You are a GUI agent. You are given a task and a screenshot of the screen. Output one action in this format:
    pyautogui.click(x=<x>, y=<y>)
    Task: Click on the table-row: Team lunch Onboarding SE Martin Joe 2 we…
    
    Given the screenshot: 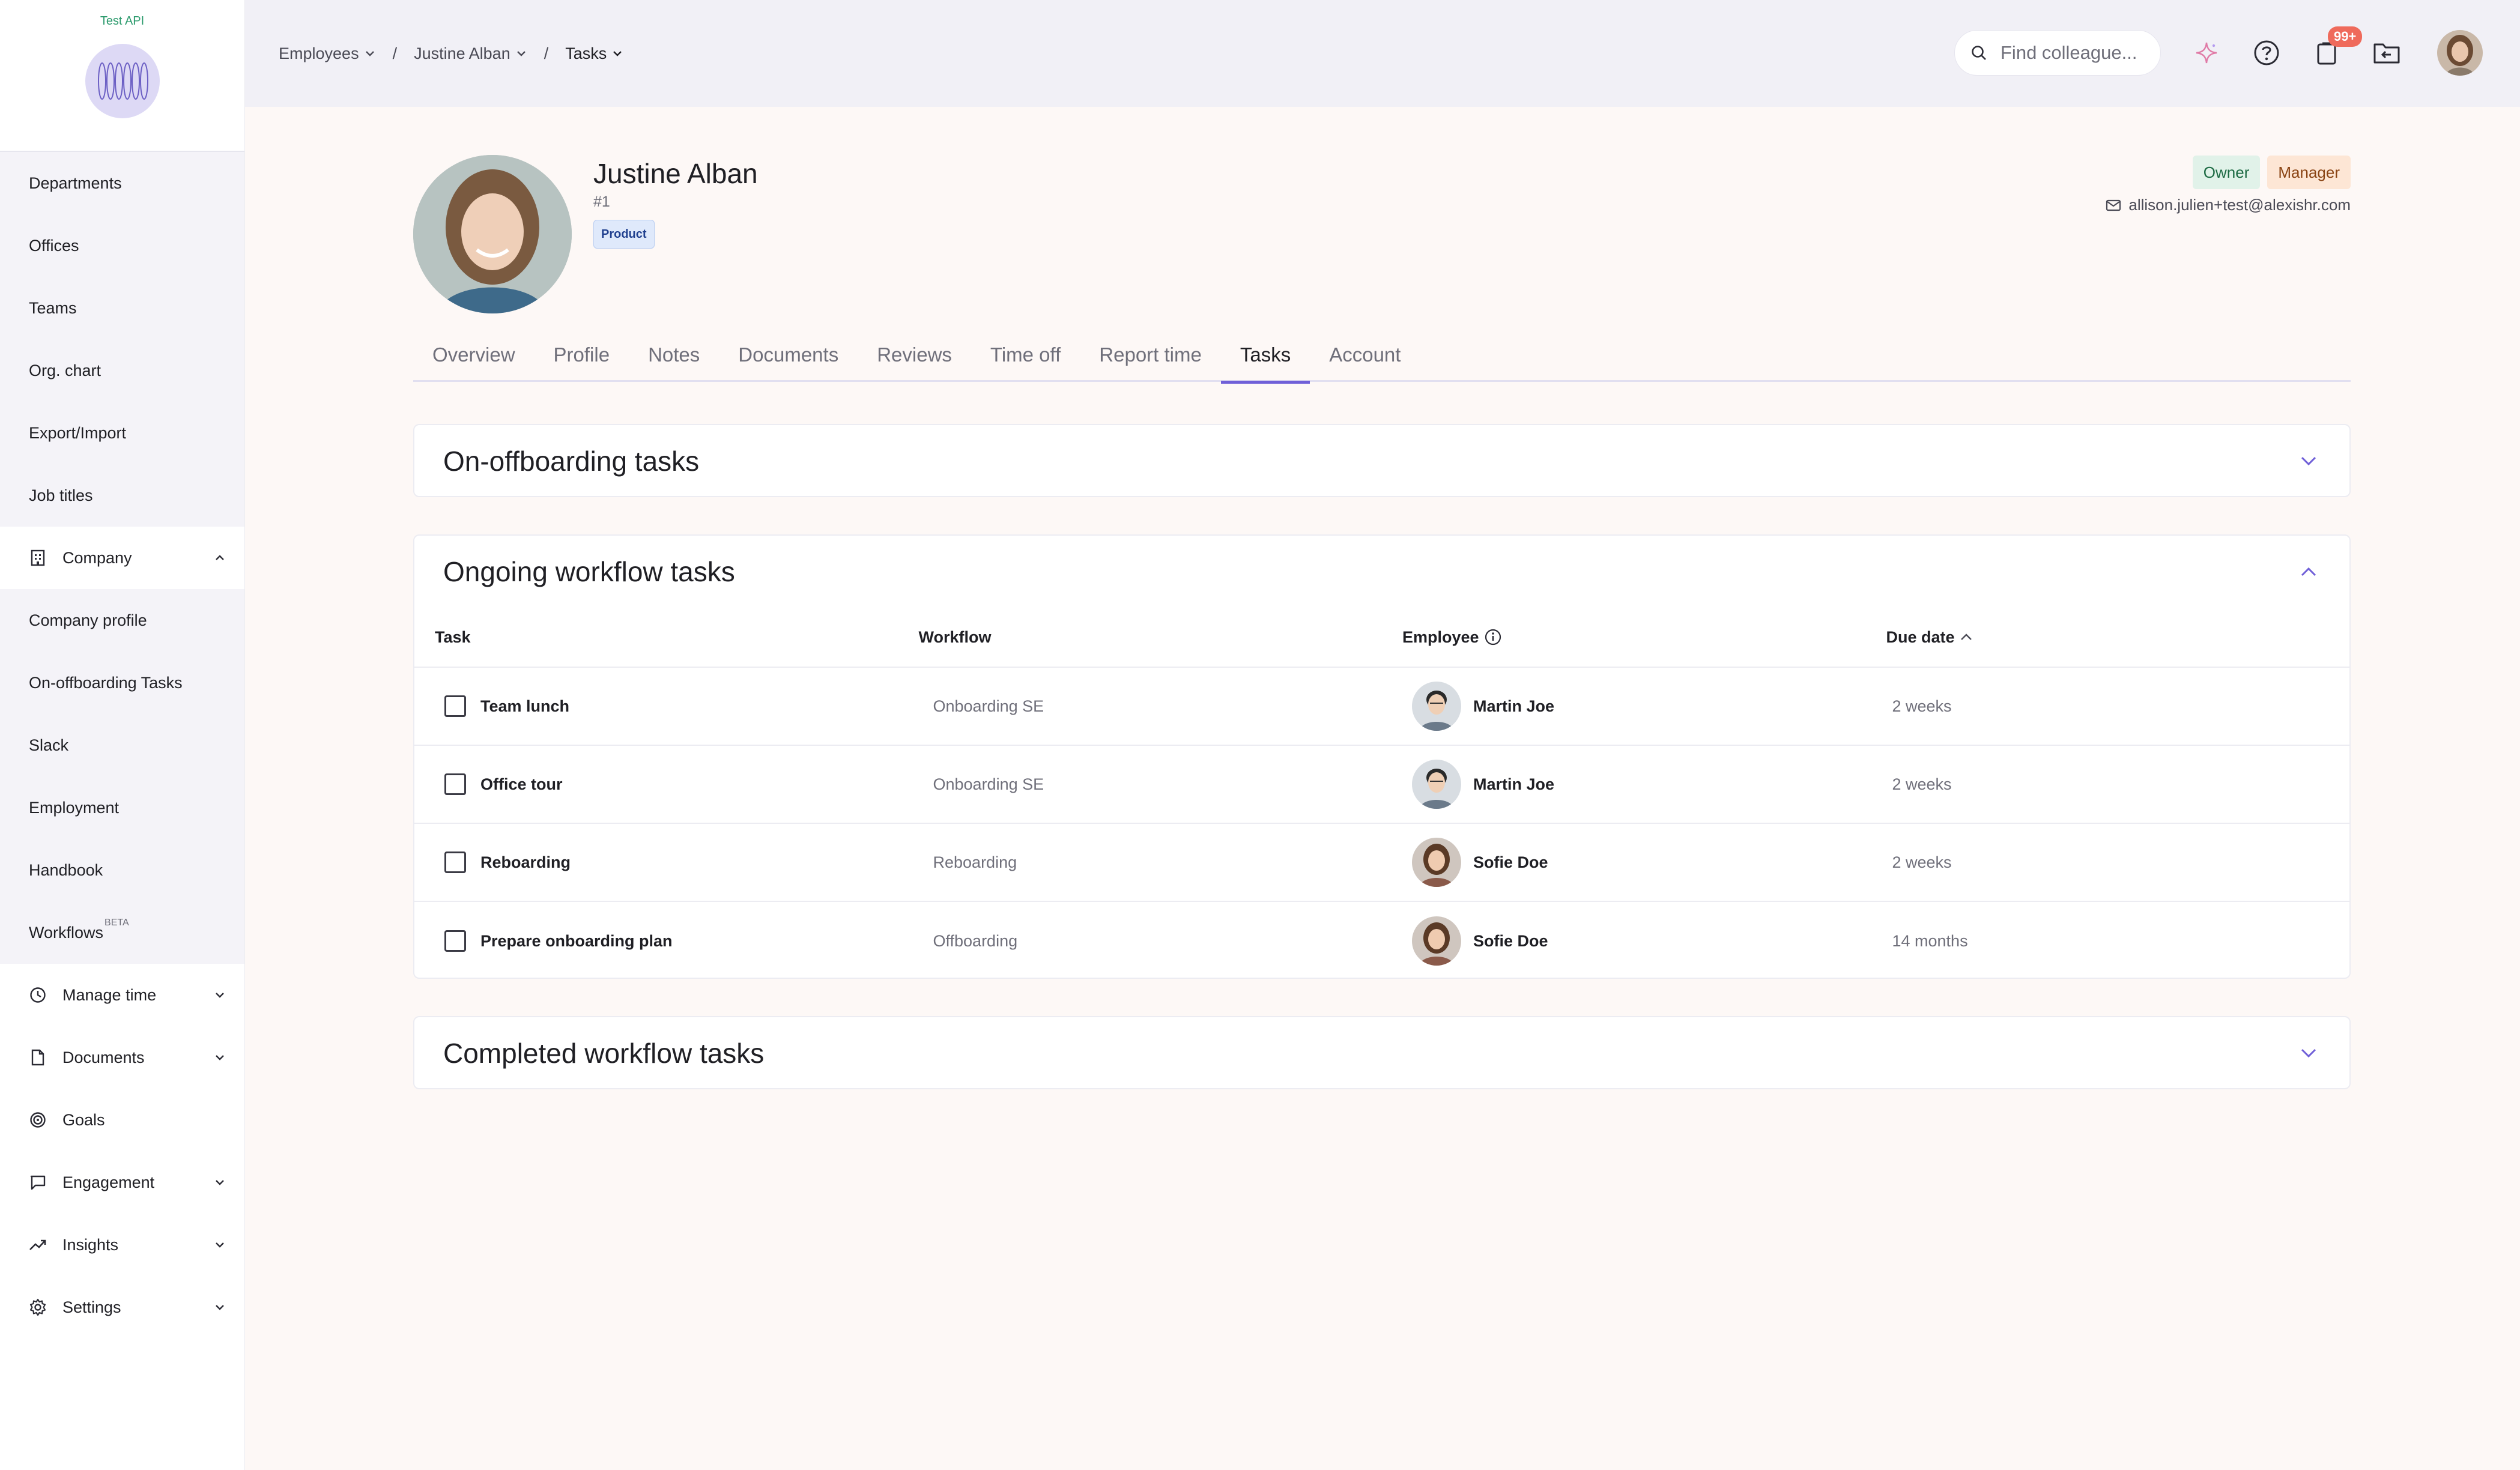 What is the action you would take?
    pyautogui.click(x=1382, y=707)
    